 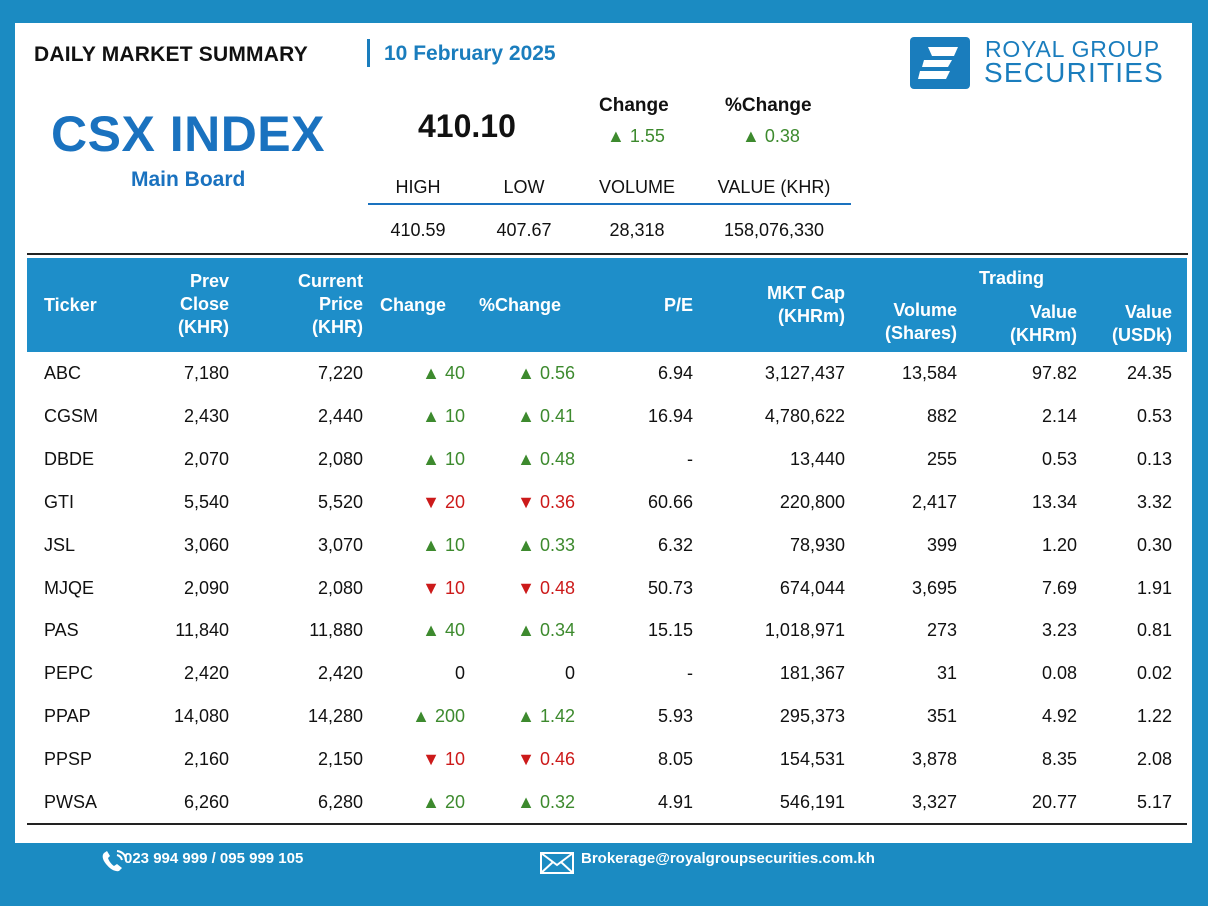 What do you see at coordinates (607, 824) in the screenshot?
I see `table-bottom-rule` at bounding box center [607, 824].